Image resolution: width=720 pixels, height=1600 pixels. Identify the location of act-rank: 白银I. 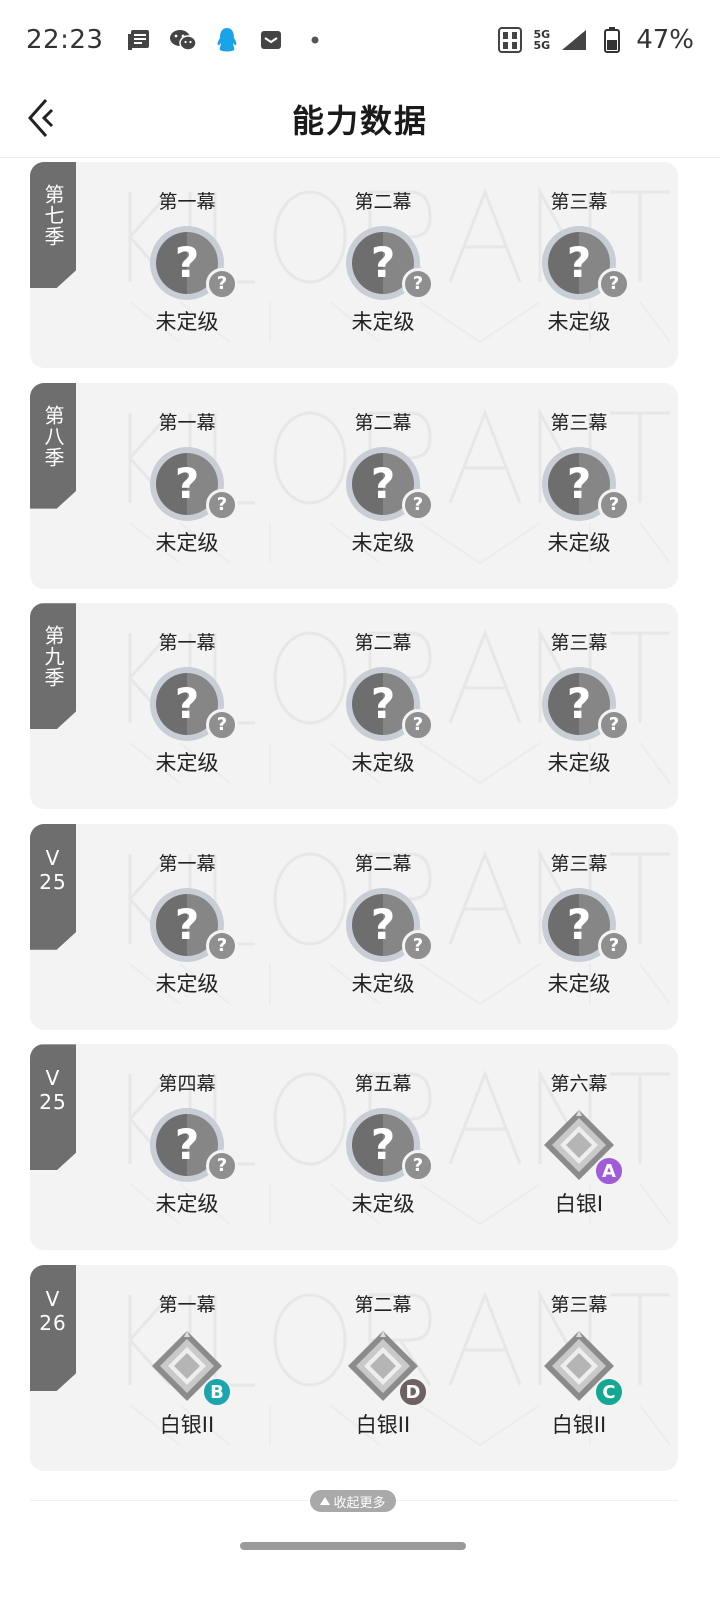
(579, 1204).